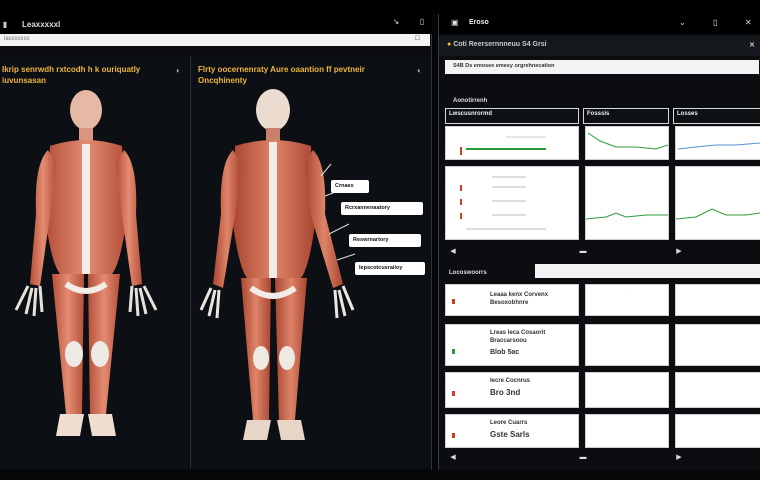 This screenshot has width=760, height=480. Describe the element at coordinates (718, 146) in the screenshot. I see `metric-card-3-chart` at that location.